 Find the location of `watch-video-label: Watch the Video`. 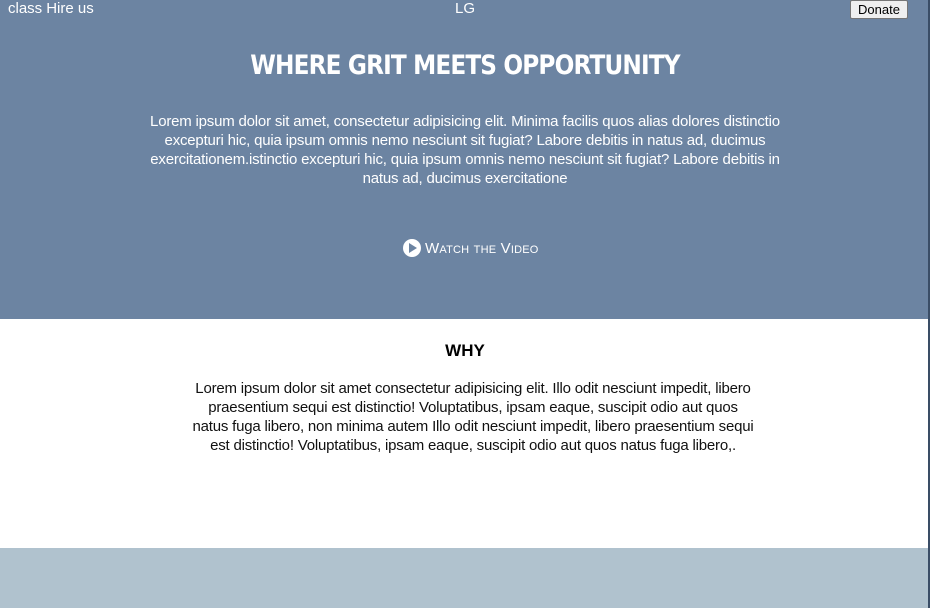

watch-video-label: Watch the Video is located at coordinates (482, 248).